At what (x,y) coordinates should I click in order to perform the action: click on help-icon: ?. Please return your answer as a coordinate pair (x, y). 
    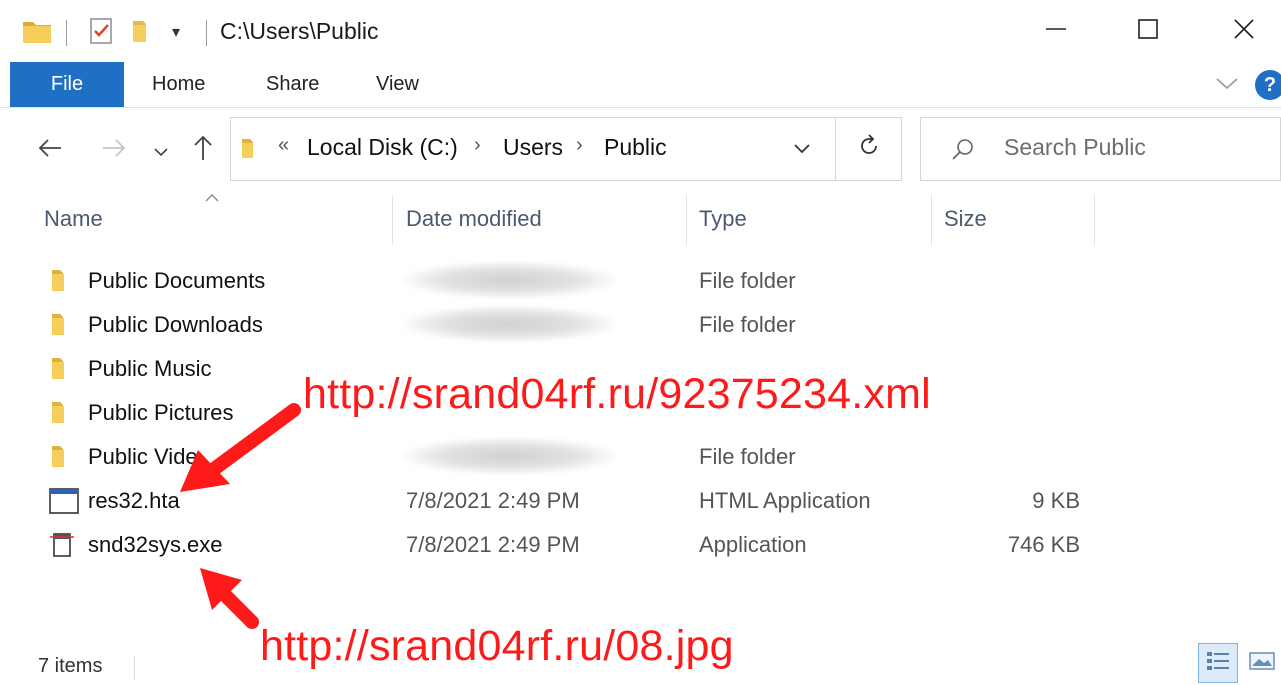
    Looking at the image, I should click on (1268, 85).